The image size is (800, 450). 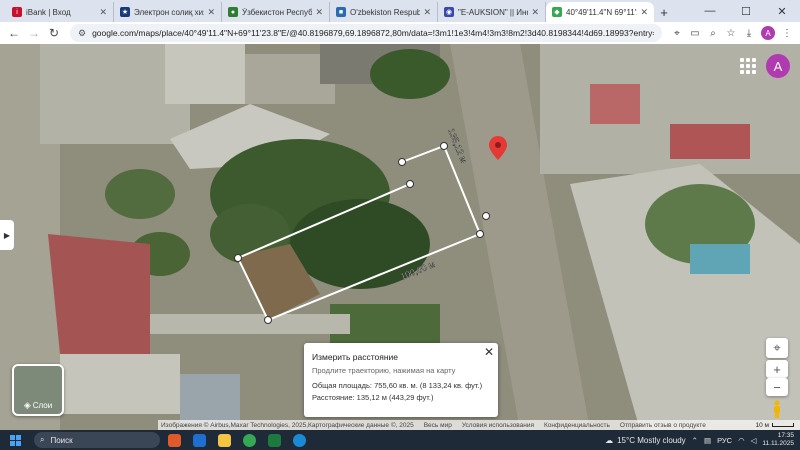 What do you see at coordinates (417, 270) in the screenshot?
I see `measure-label-long: 100,00 м` at bounding box center [417, 270].